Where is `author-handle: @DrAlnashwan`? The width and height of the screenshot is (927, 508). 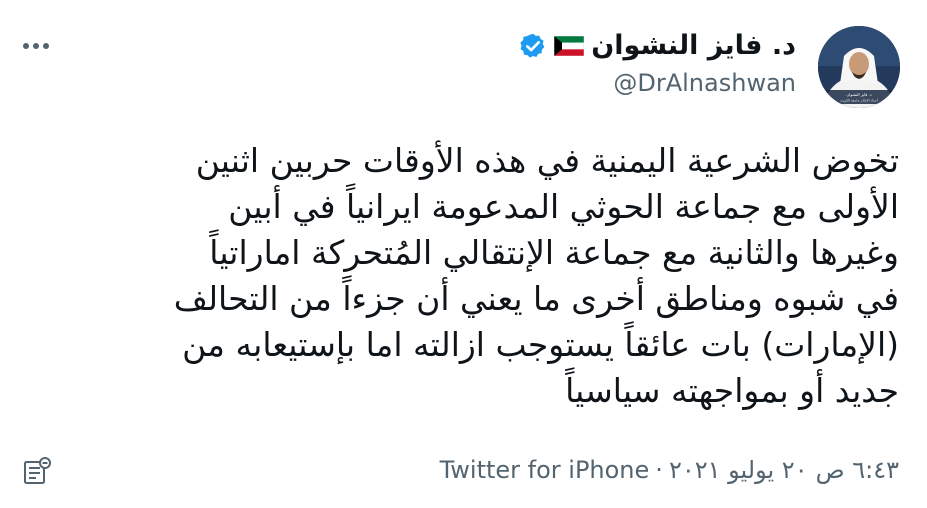 author-handle: @DrAlnashwan is located at coordinates (657, 83).